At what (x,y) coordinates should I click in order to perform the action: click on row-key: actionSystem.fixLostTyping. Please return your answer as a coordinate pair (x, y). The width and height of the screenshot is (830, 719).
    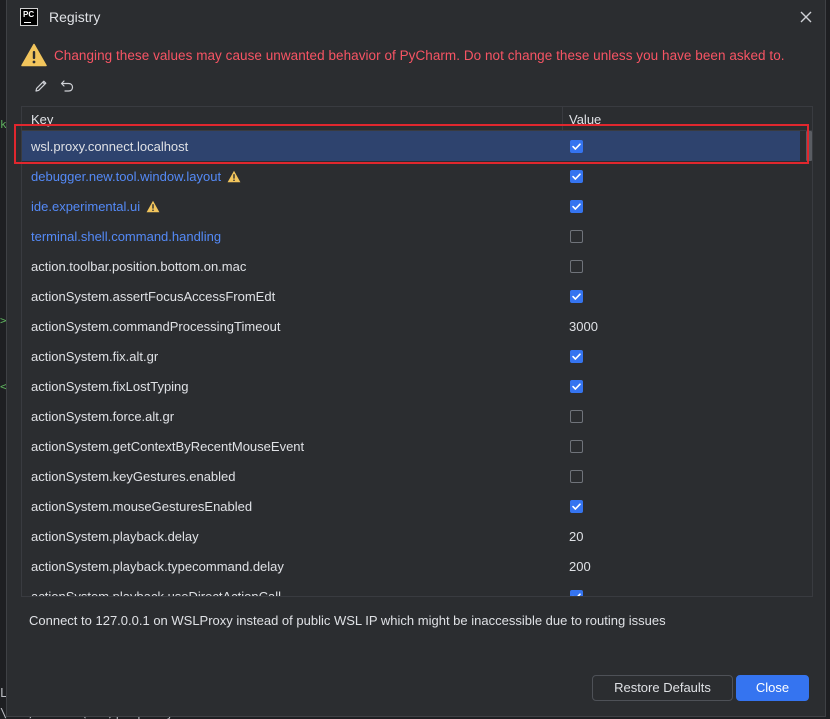
    Looking at the image, I should click on (110, 386).